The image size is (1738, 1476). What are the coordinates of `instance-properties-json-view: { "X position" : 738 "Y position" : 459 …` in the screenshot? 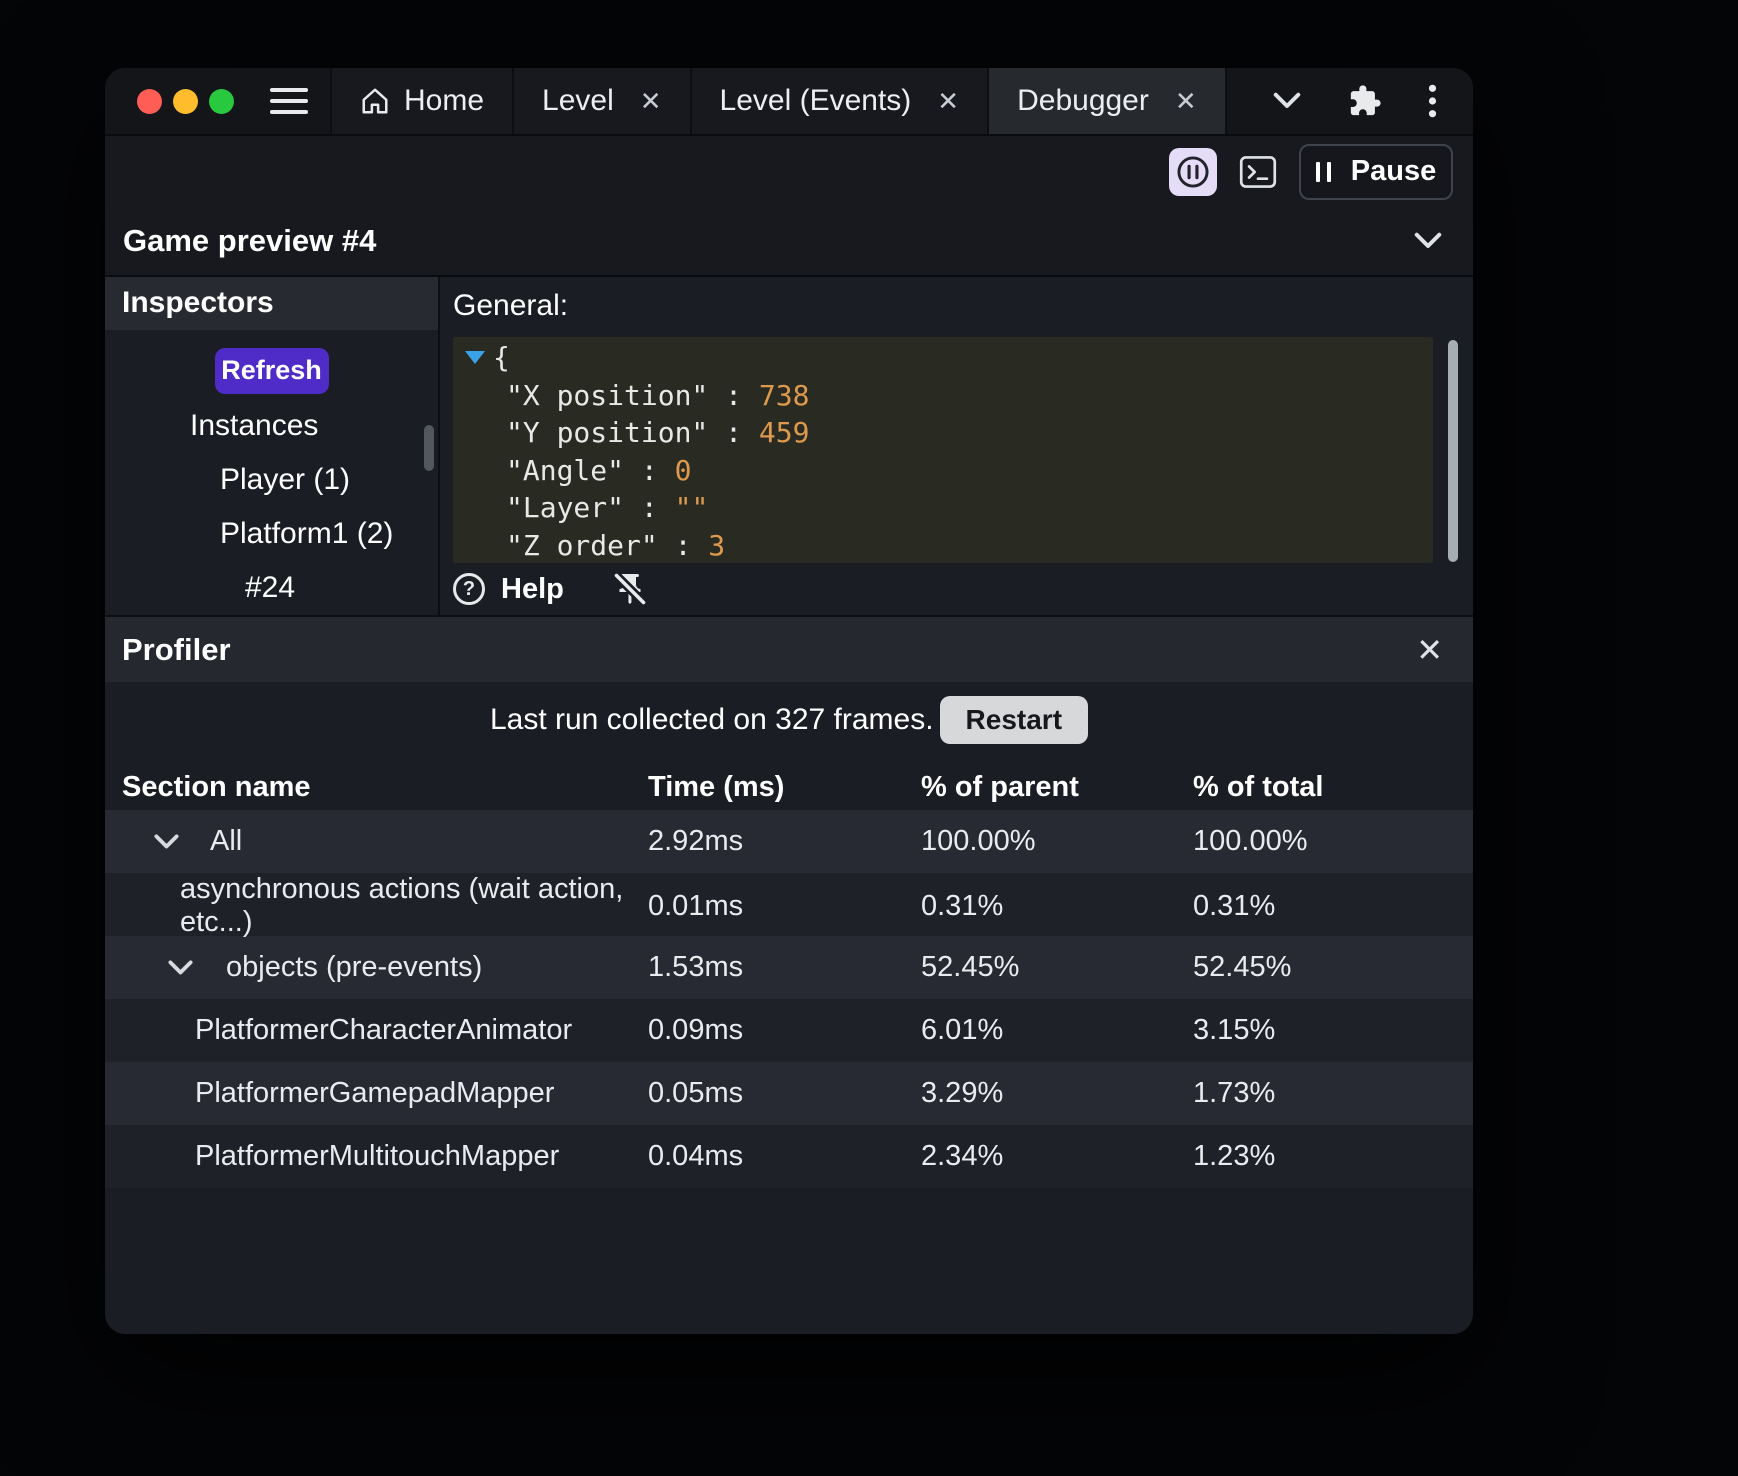 It's located at (943, 450).